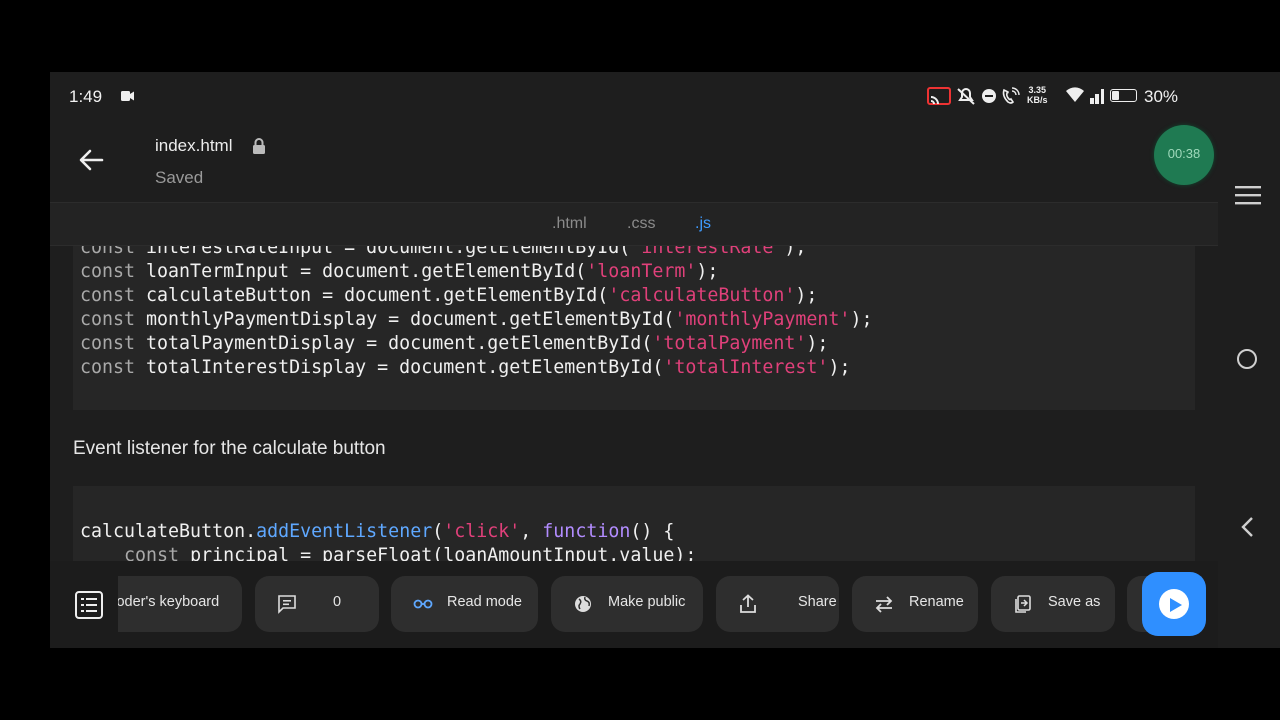 This screenshot has width=1280, height=720. I want to click on dnd-icon, so click(989, 96).